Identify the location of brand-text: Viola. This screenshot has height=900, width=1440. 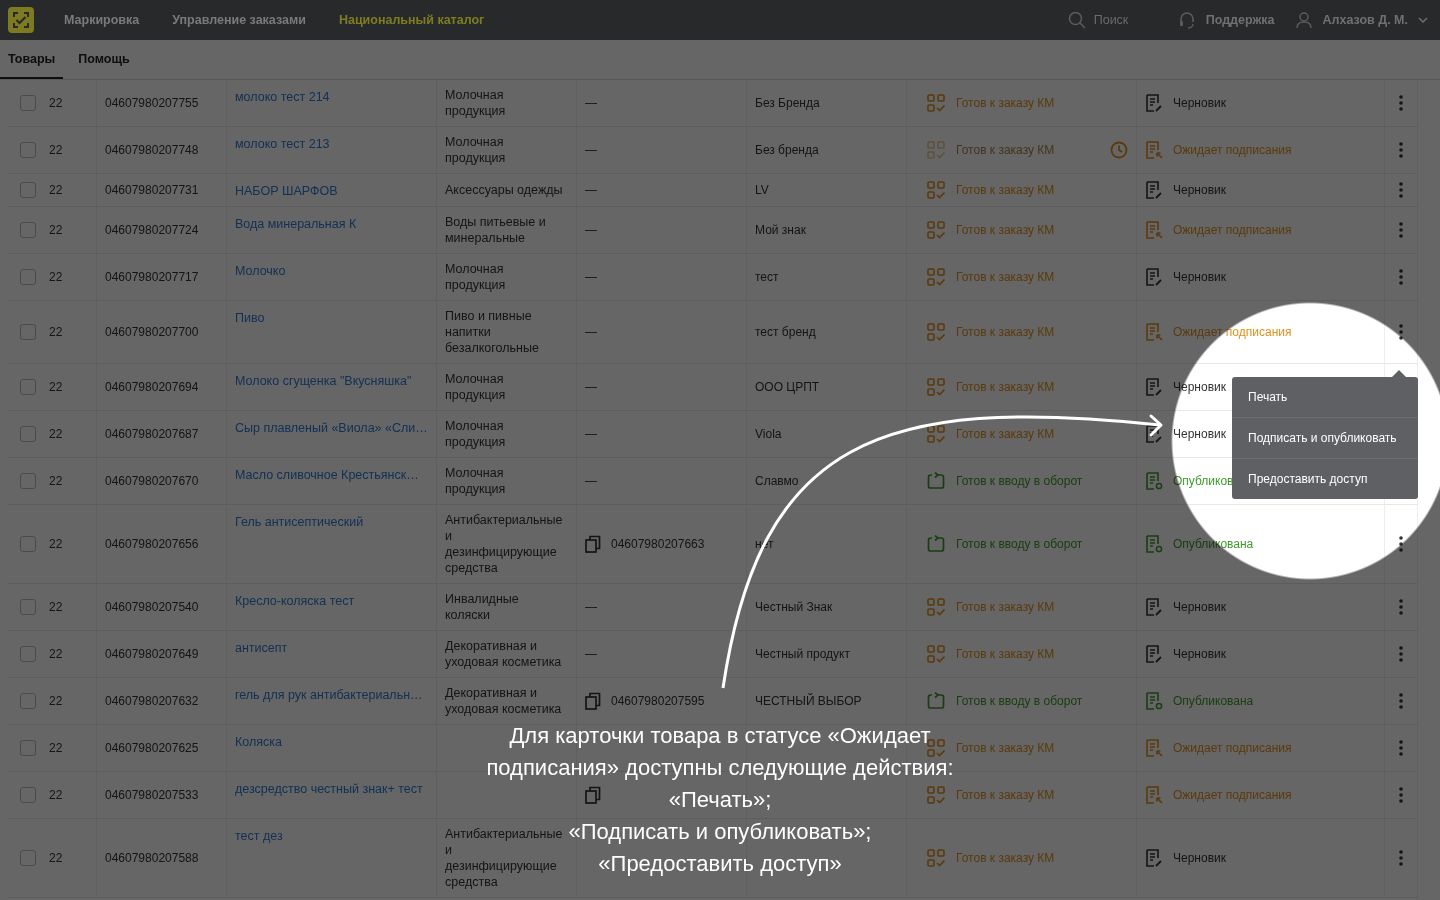
(768, 434).